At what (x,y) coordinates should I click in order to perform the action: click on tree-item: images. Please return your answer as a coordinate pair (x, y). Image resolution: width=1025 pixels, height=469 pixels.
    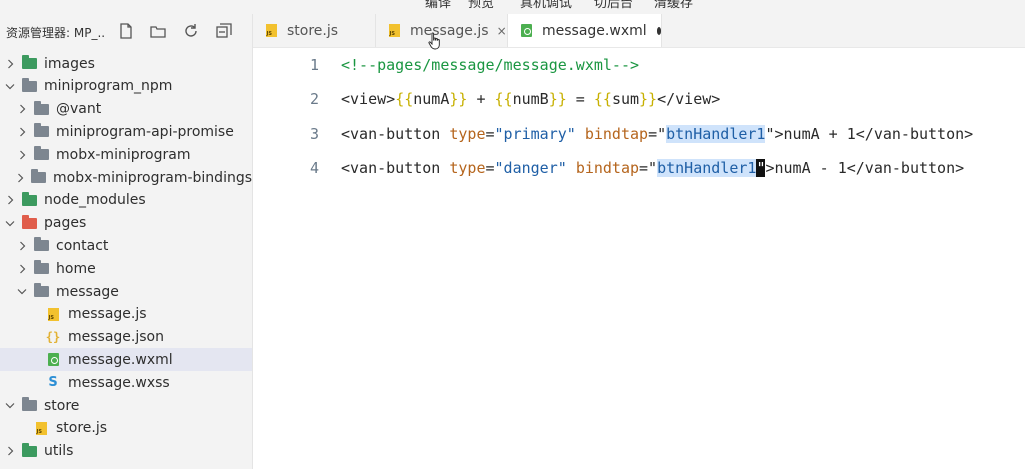
    Looking at the image, I should click on (126, 63).